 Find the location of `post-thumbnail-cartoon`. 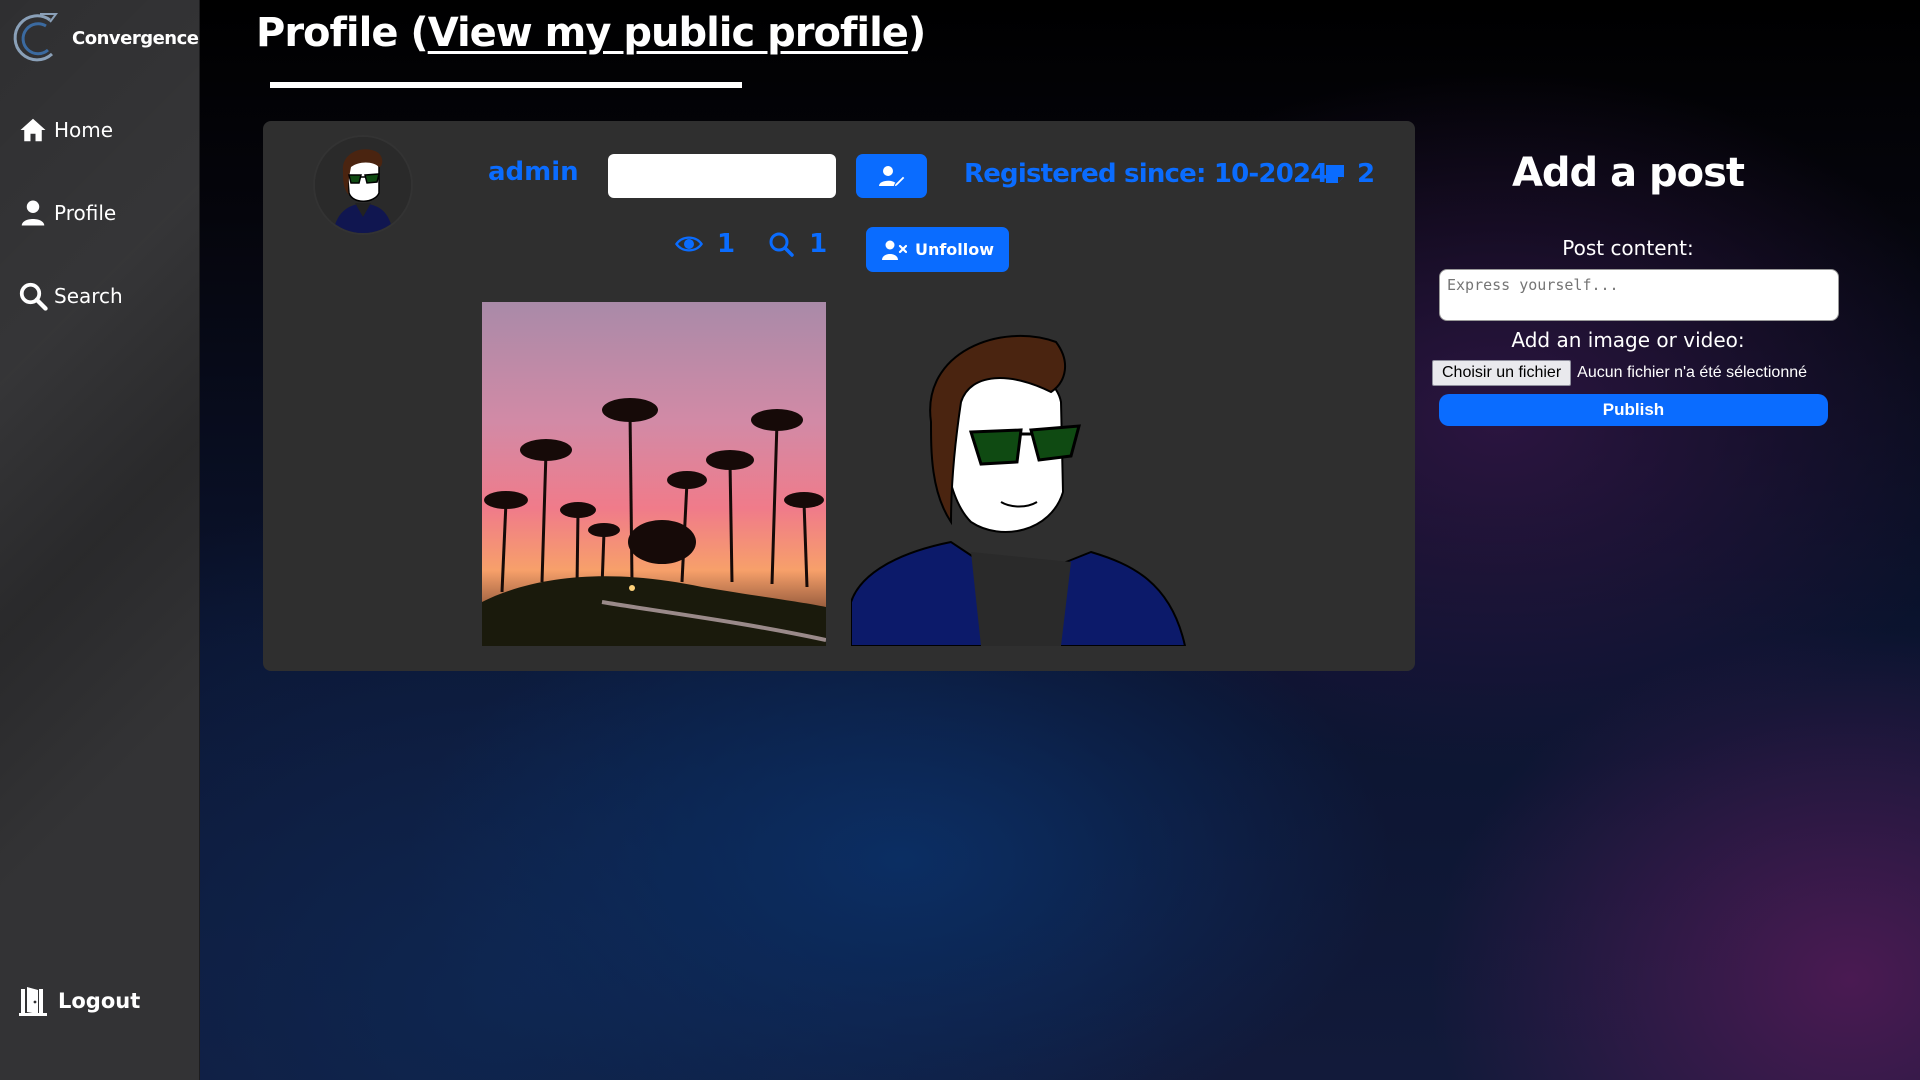

post-thumbnail-cartoon is located at coordinates (1023, 474).